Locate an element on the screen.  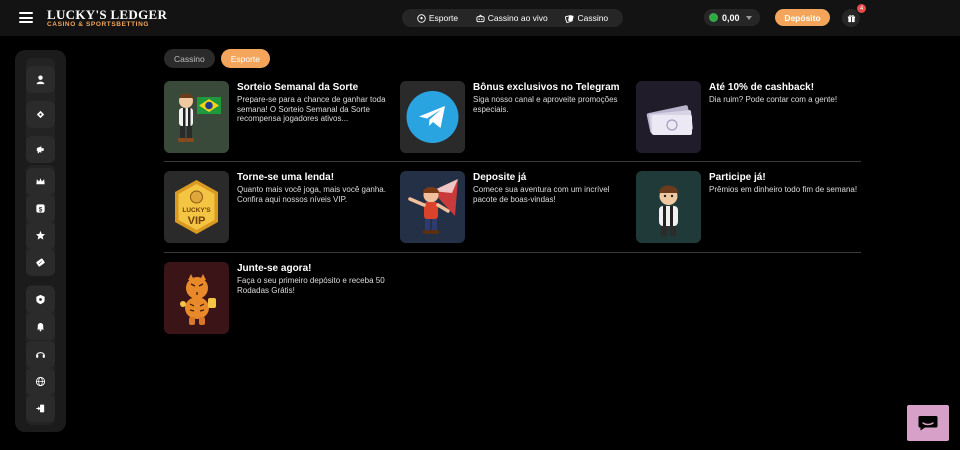
brand-logo: LUCKY'S LEDGER CASINO & SPORTSBETTING is located at coordinates (107, 18).